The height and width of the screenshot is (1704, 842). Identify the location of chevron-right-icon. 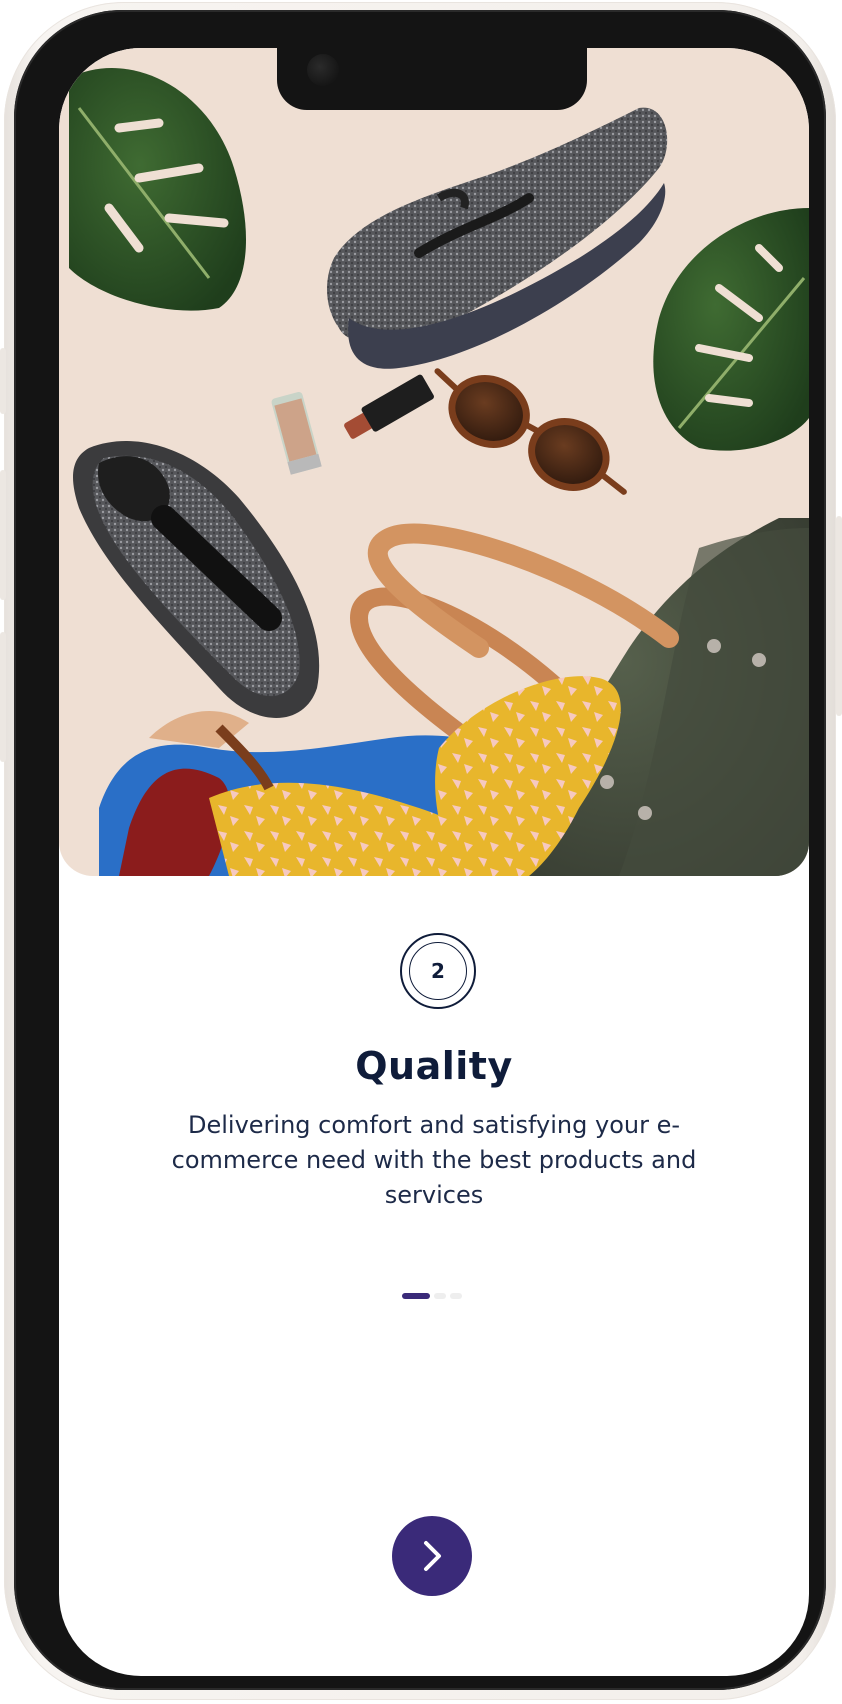
(432, 1556).